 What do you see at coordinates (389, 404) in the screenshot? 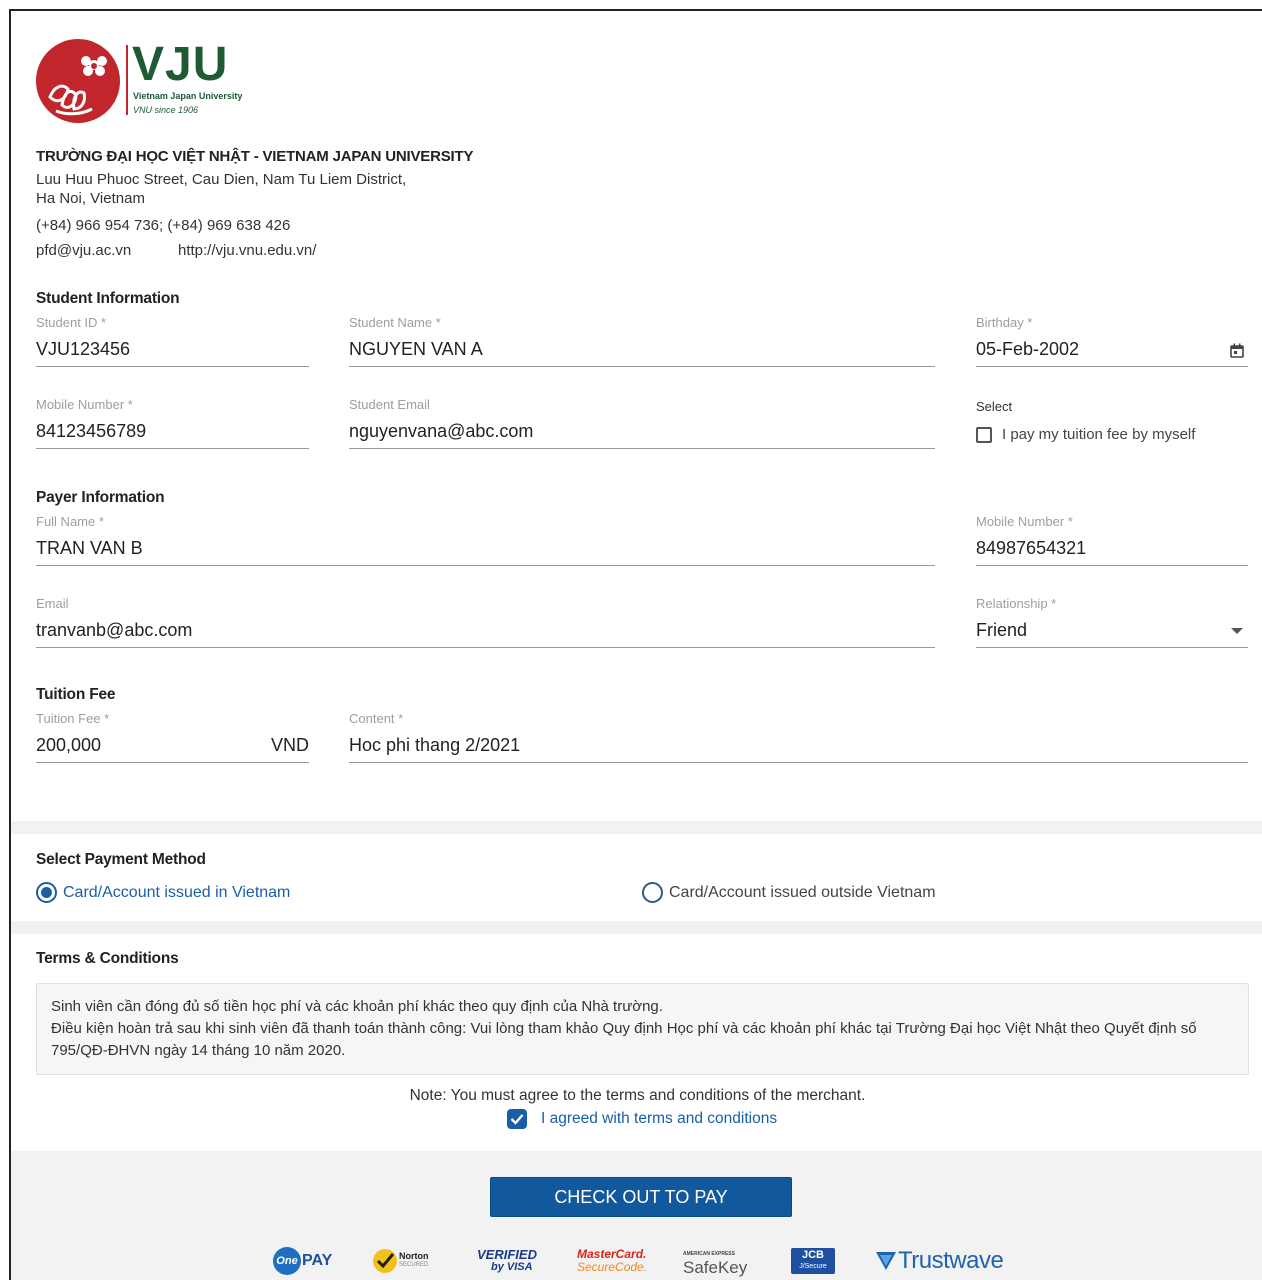
I see `student-email-label: Student Email` at bounding box center [389, 404].